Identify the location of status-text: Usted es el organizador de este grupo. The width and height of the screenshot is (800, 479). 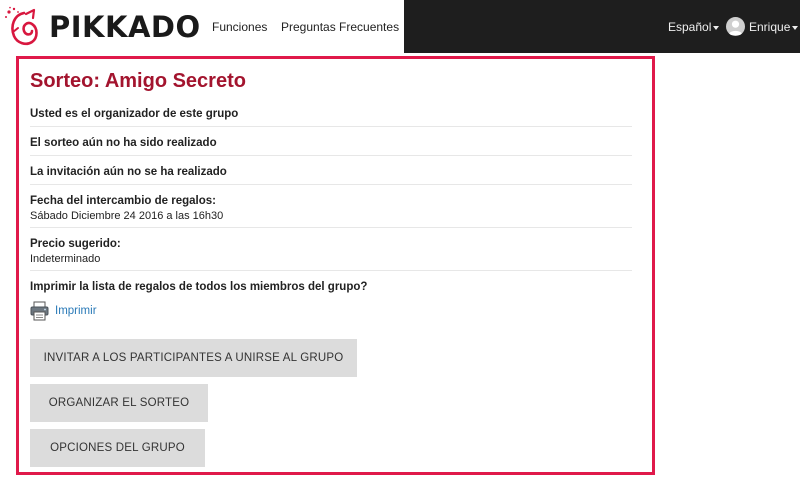
(134, 114).